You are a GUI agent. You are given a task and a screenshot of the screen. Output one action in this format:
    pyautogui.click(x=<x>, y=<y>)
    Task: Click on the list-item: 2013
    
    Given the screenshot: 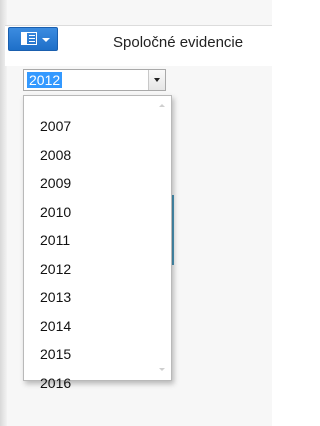 What is the action you would take?
    pyautogui.click(x=55, y=297)
    